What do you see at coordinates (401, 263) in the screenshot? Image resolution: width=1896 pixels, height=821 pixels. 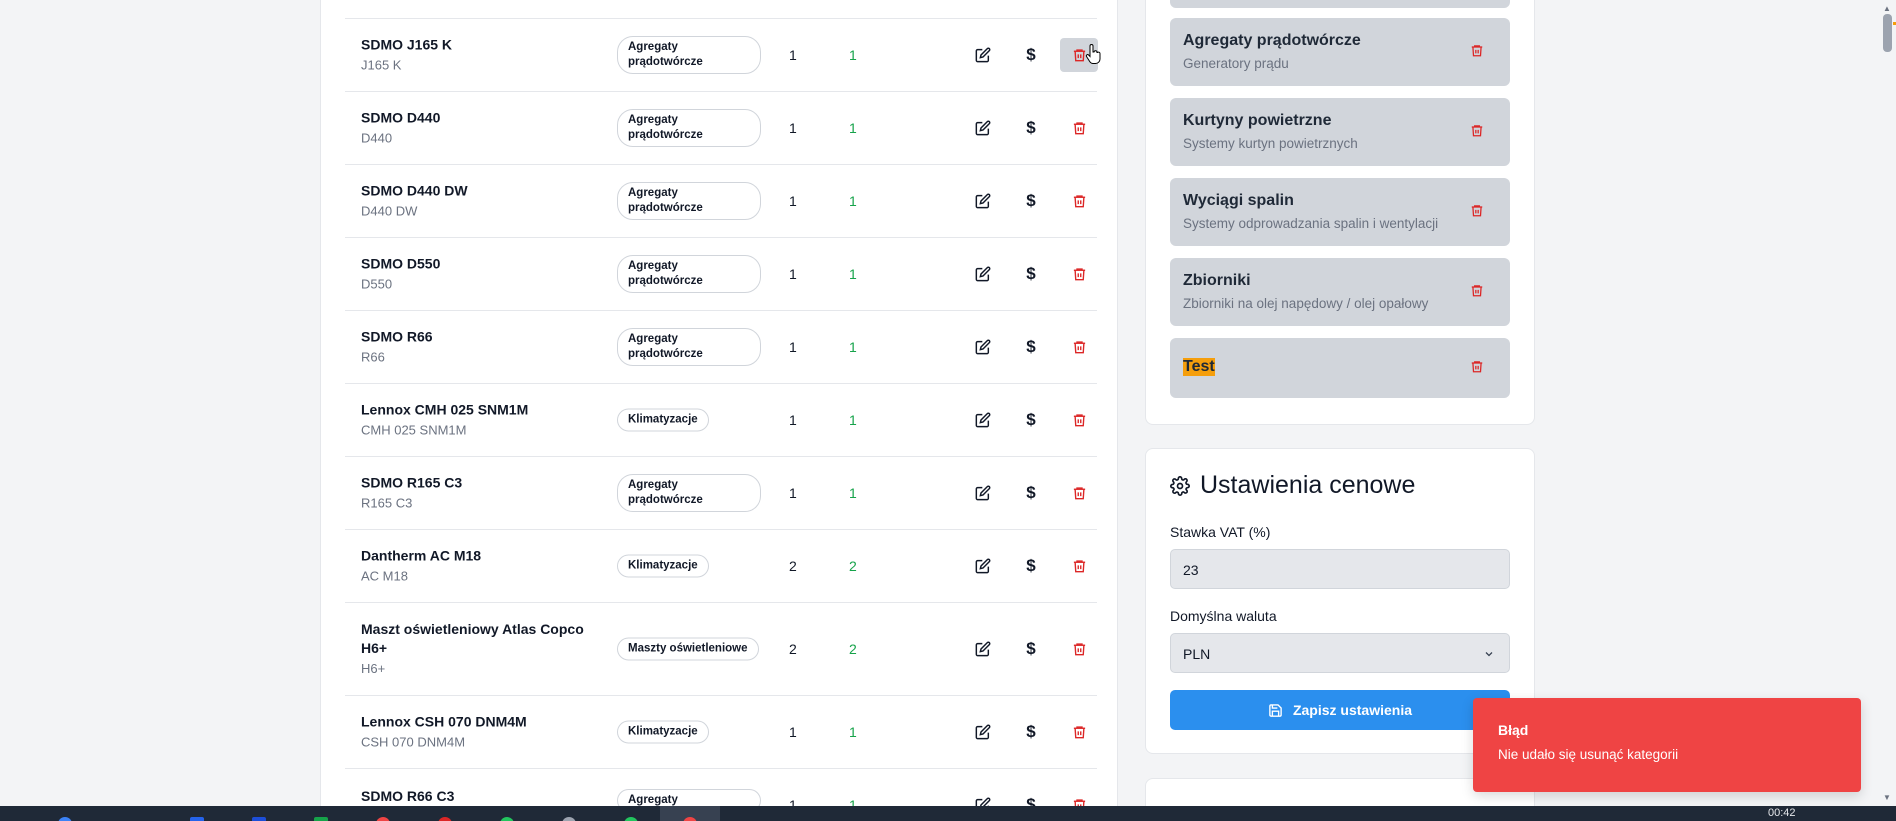 I see `product-name: SDMO D550` at bounding box center [401, 263].